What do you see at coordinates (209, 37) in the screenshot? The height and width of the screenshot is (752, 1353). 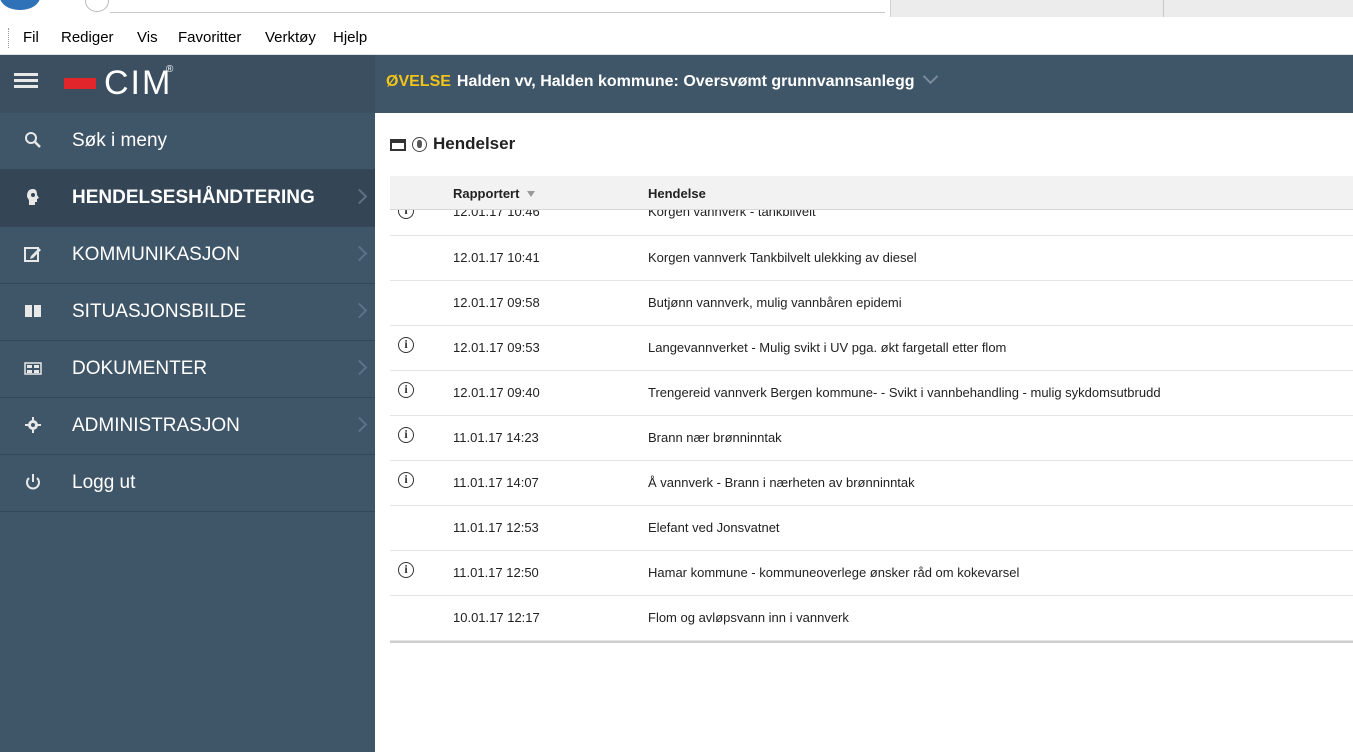 I see `menu-favorites: Favoritter` at bounding box center [209, 37].